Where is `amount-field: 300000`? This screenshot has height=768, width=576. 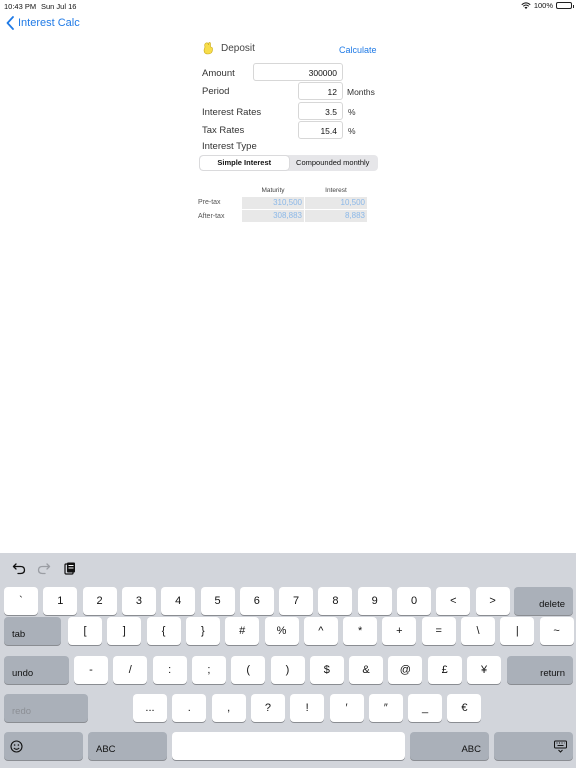
amount-field: 300000 is located at coordinates (298, 72).